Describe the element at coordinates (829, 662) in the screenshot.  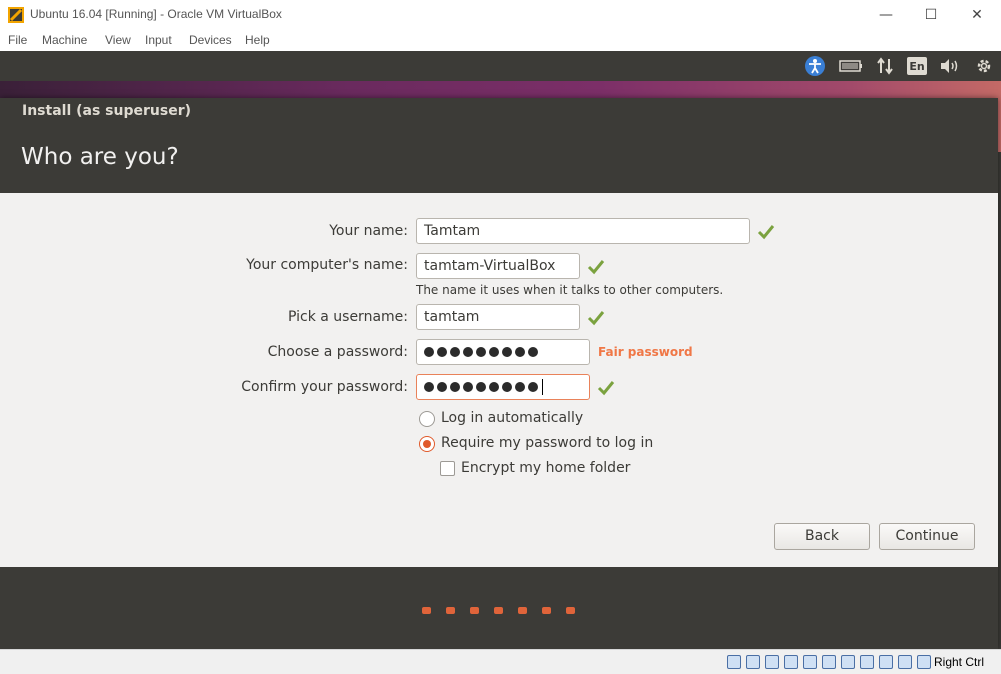
I see `shared-folders-icon` at that location.